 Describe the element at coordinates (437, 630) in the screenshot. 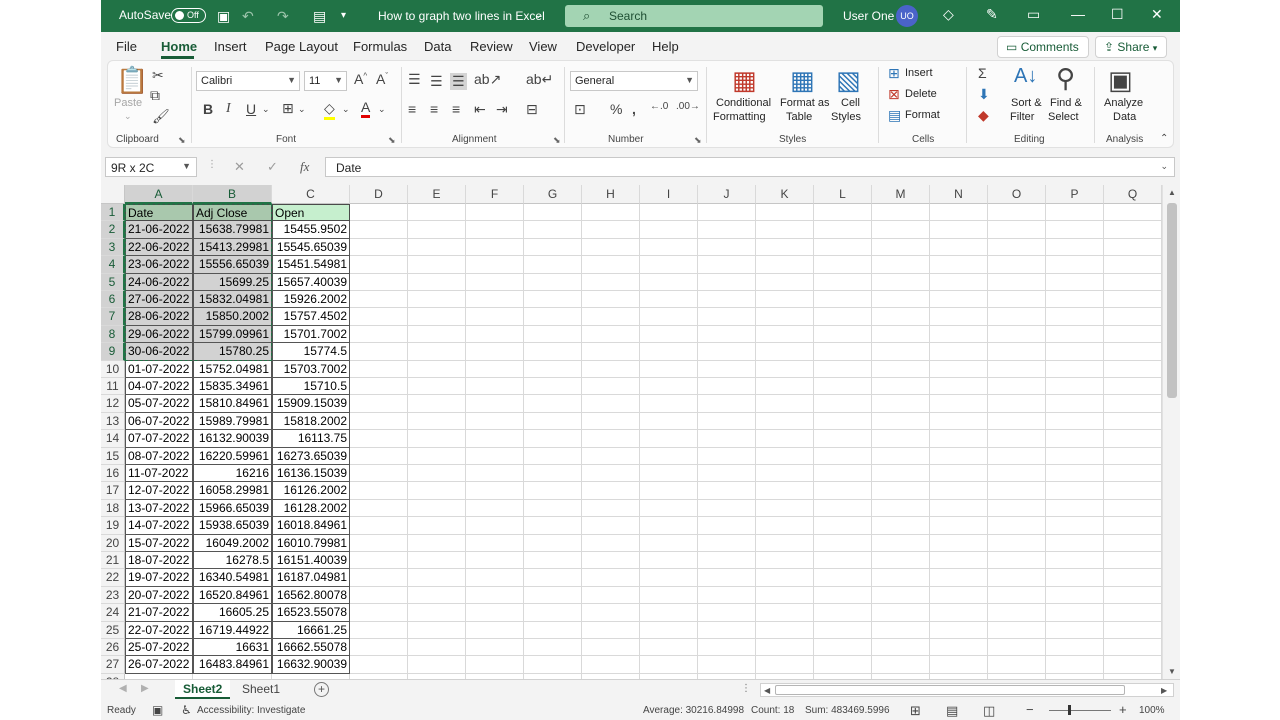

I see `cell-e25` at that location.